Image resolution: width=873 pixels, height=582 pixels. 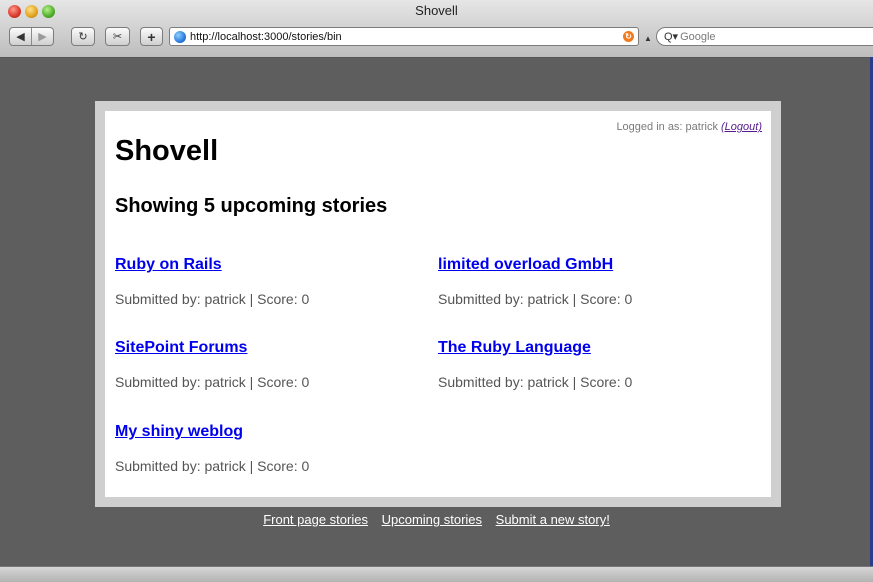 I want to click on chevron-down-icon: ▲, so click(x=648, y=38).